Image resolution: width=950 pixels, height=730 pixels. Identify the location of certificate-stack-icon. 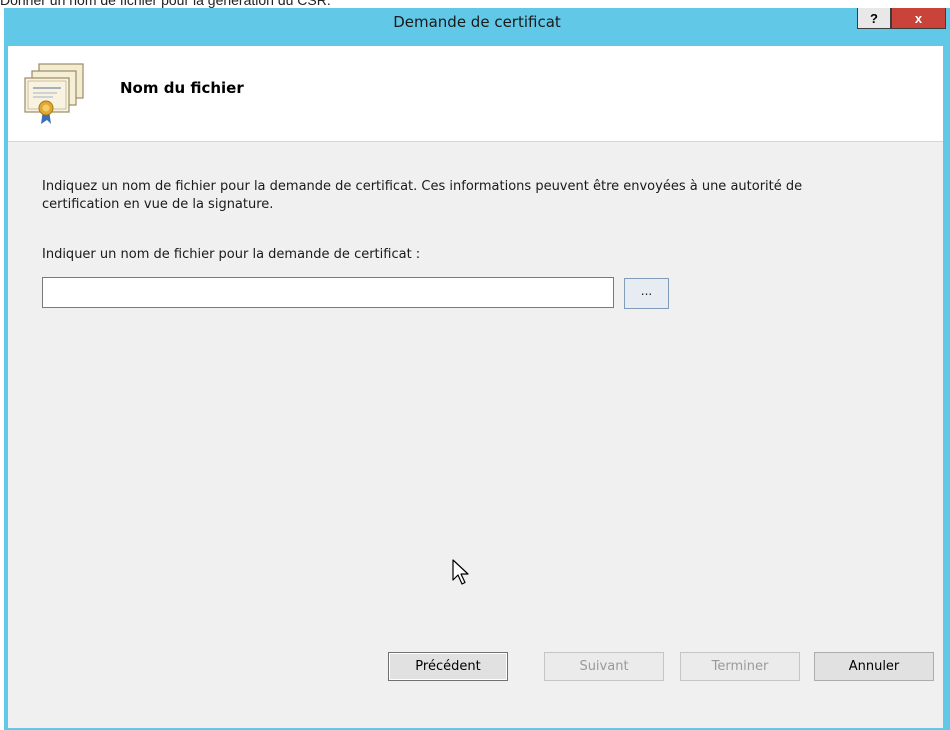
(54, 93).